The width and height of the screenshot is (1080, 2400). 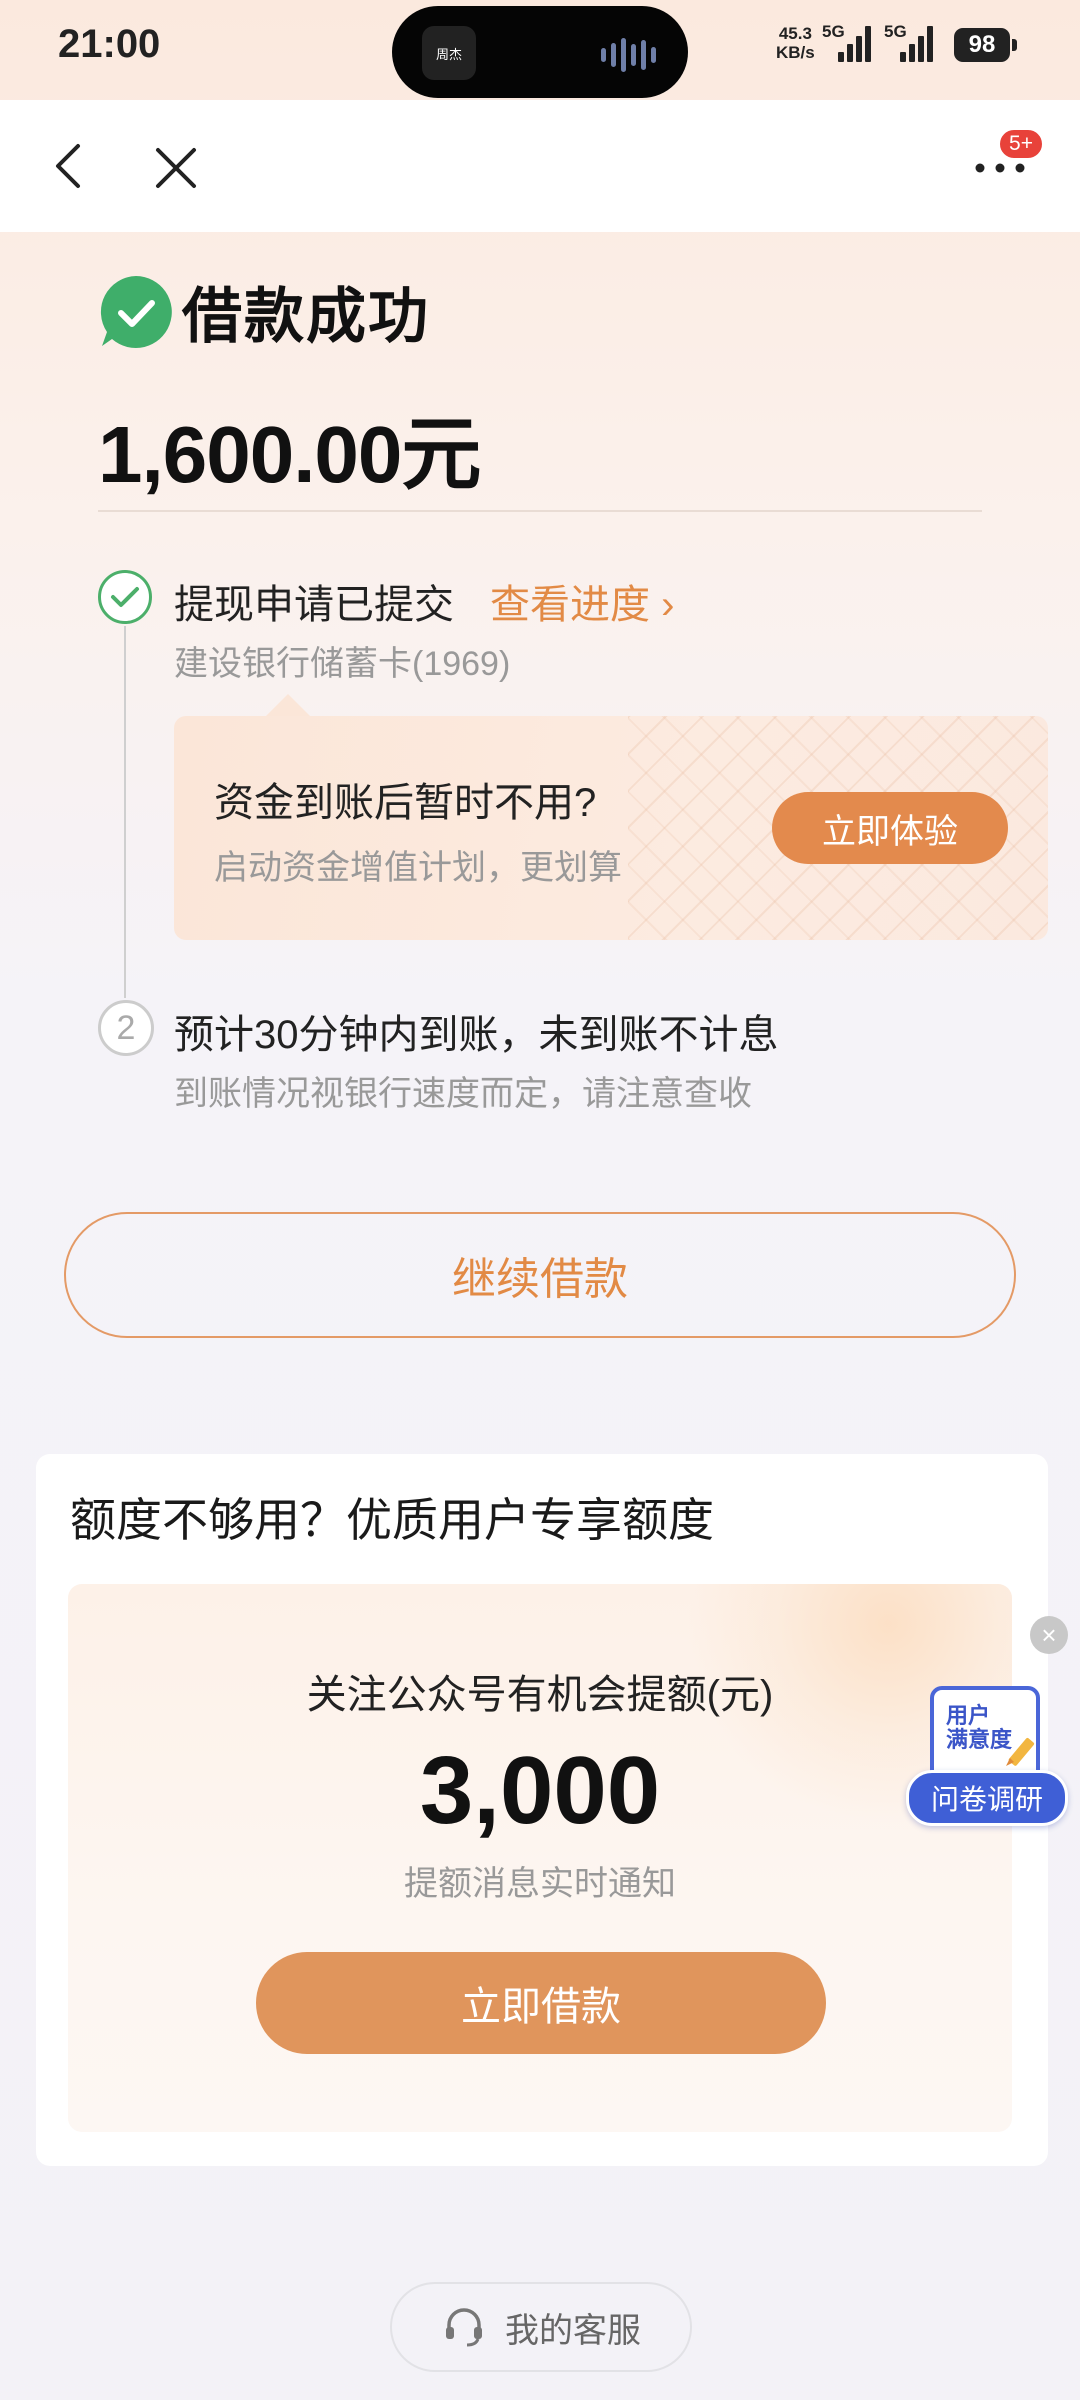 I want to click on step-2-subtitle: 到账情况视银行速度而定，请注意查收, so click(x=463, y=1094).